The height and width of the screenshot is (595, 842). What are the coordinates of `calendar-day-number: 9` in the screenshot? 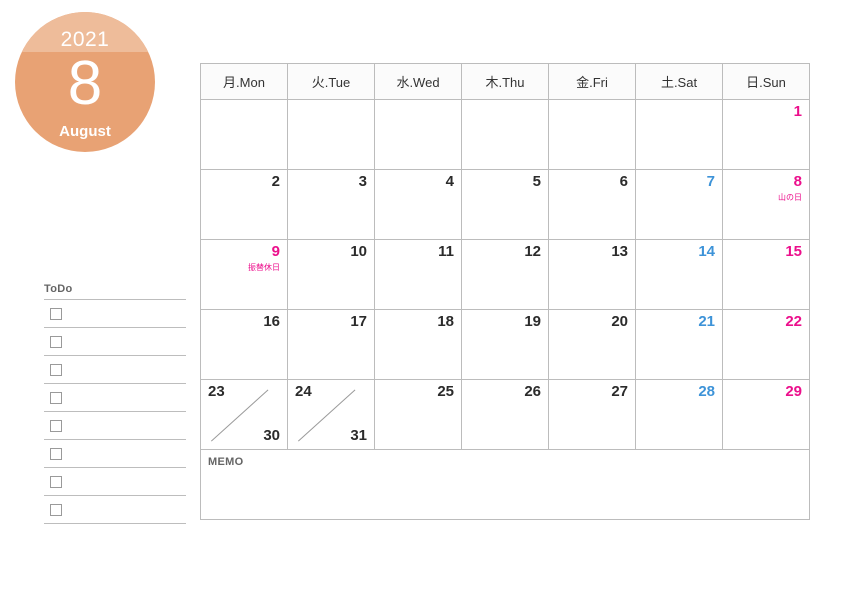 It's located at (275, 251).